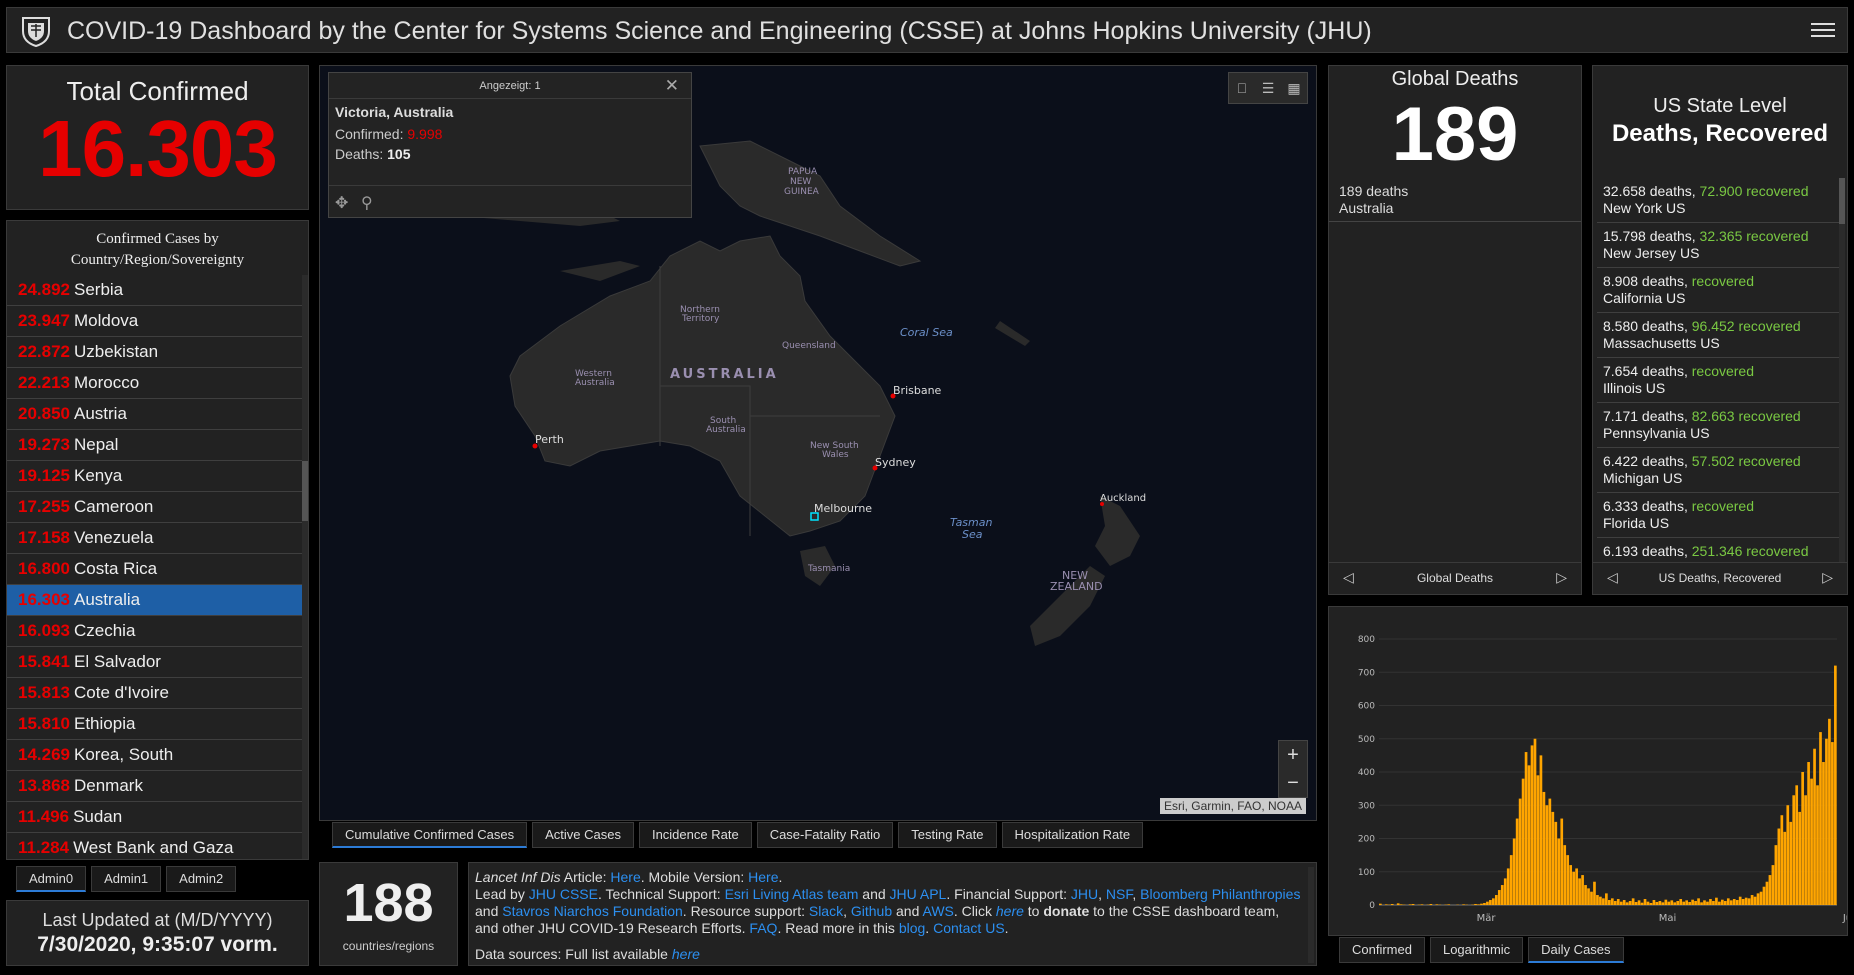 The image size is (1854, 975). I want to click on tab-admin2: Admin2, so click(201, 879).